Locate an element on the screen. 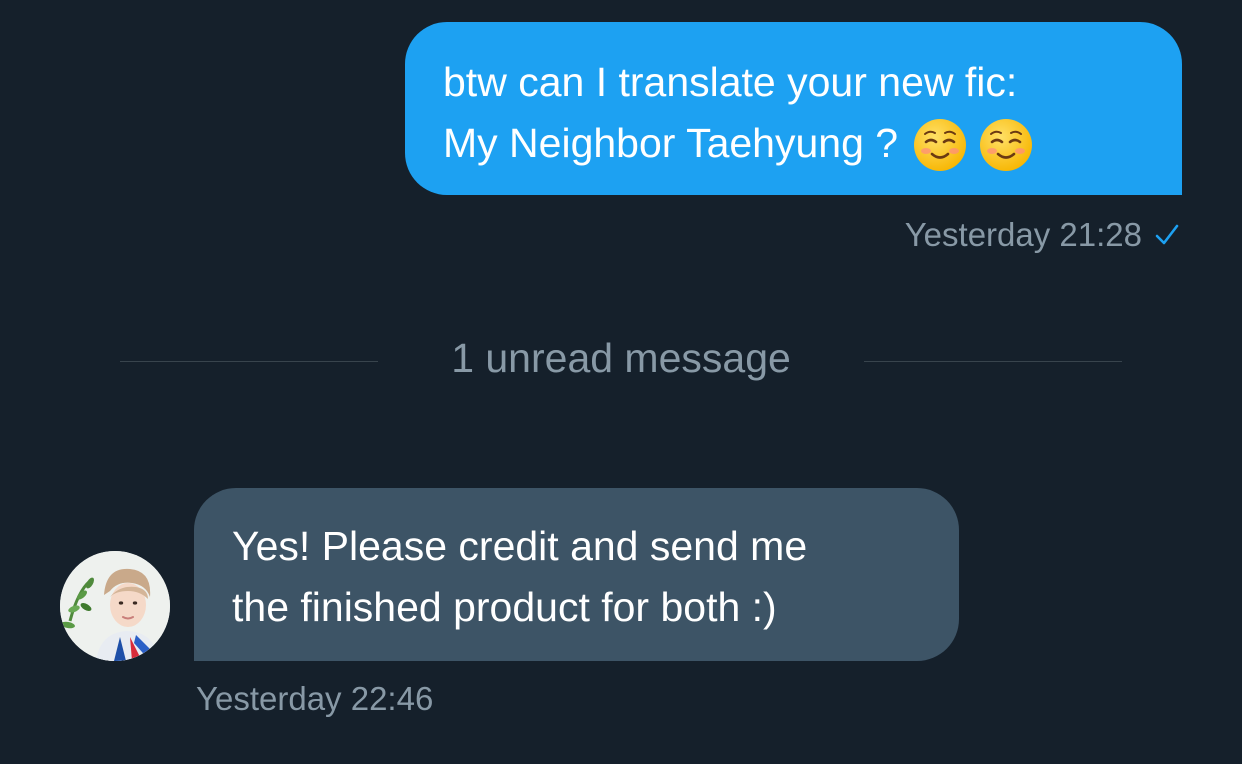  avatar-image is located at coordinates (115, 606).